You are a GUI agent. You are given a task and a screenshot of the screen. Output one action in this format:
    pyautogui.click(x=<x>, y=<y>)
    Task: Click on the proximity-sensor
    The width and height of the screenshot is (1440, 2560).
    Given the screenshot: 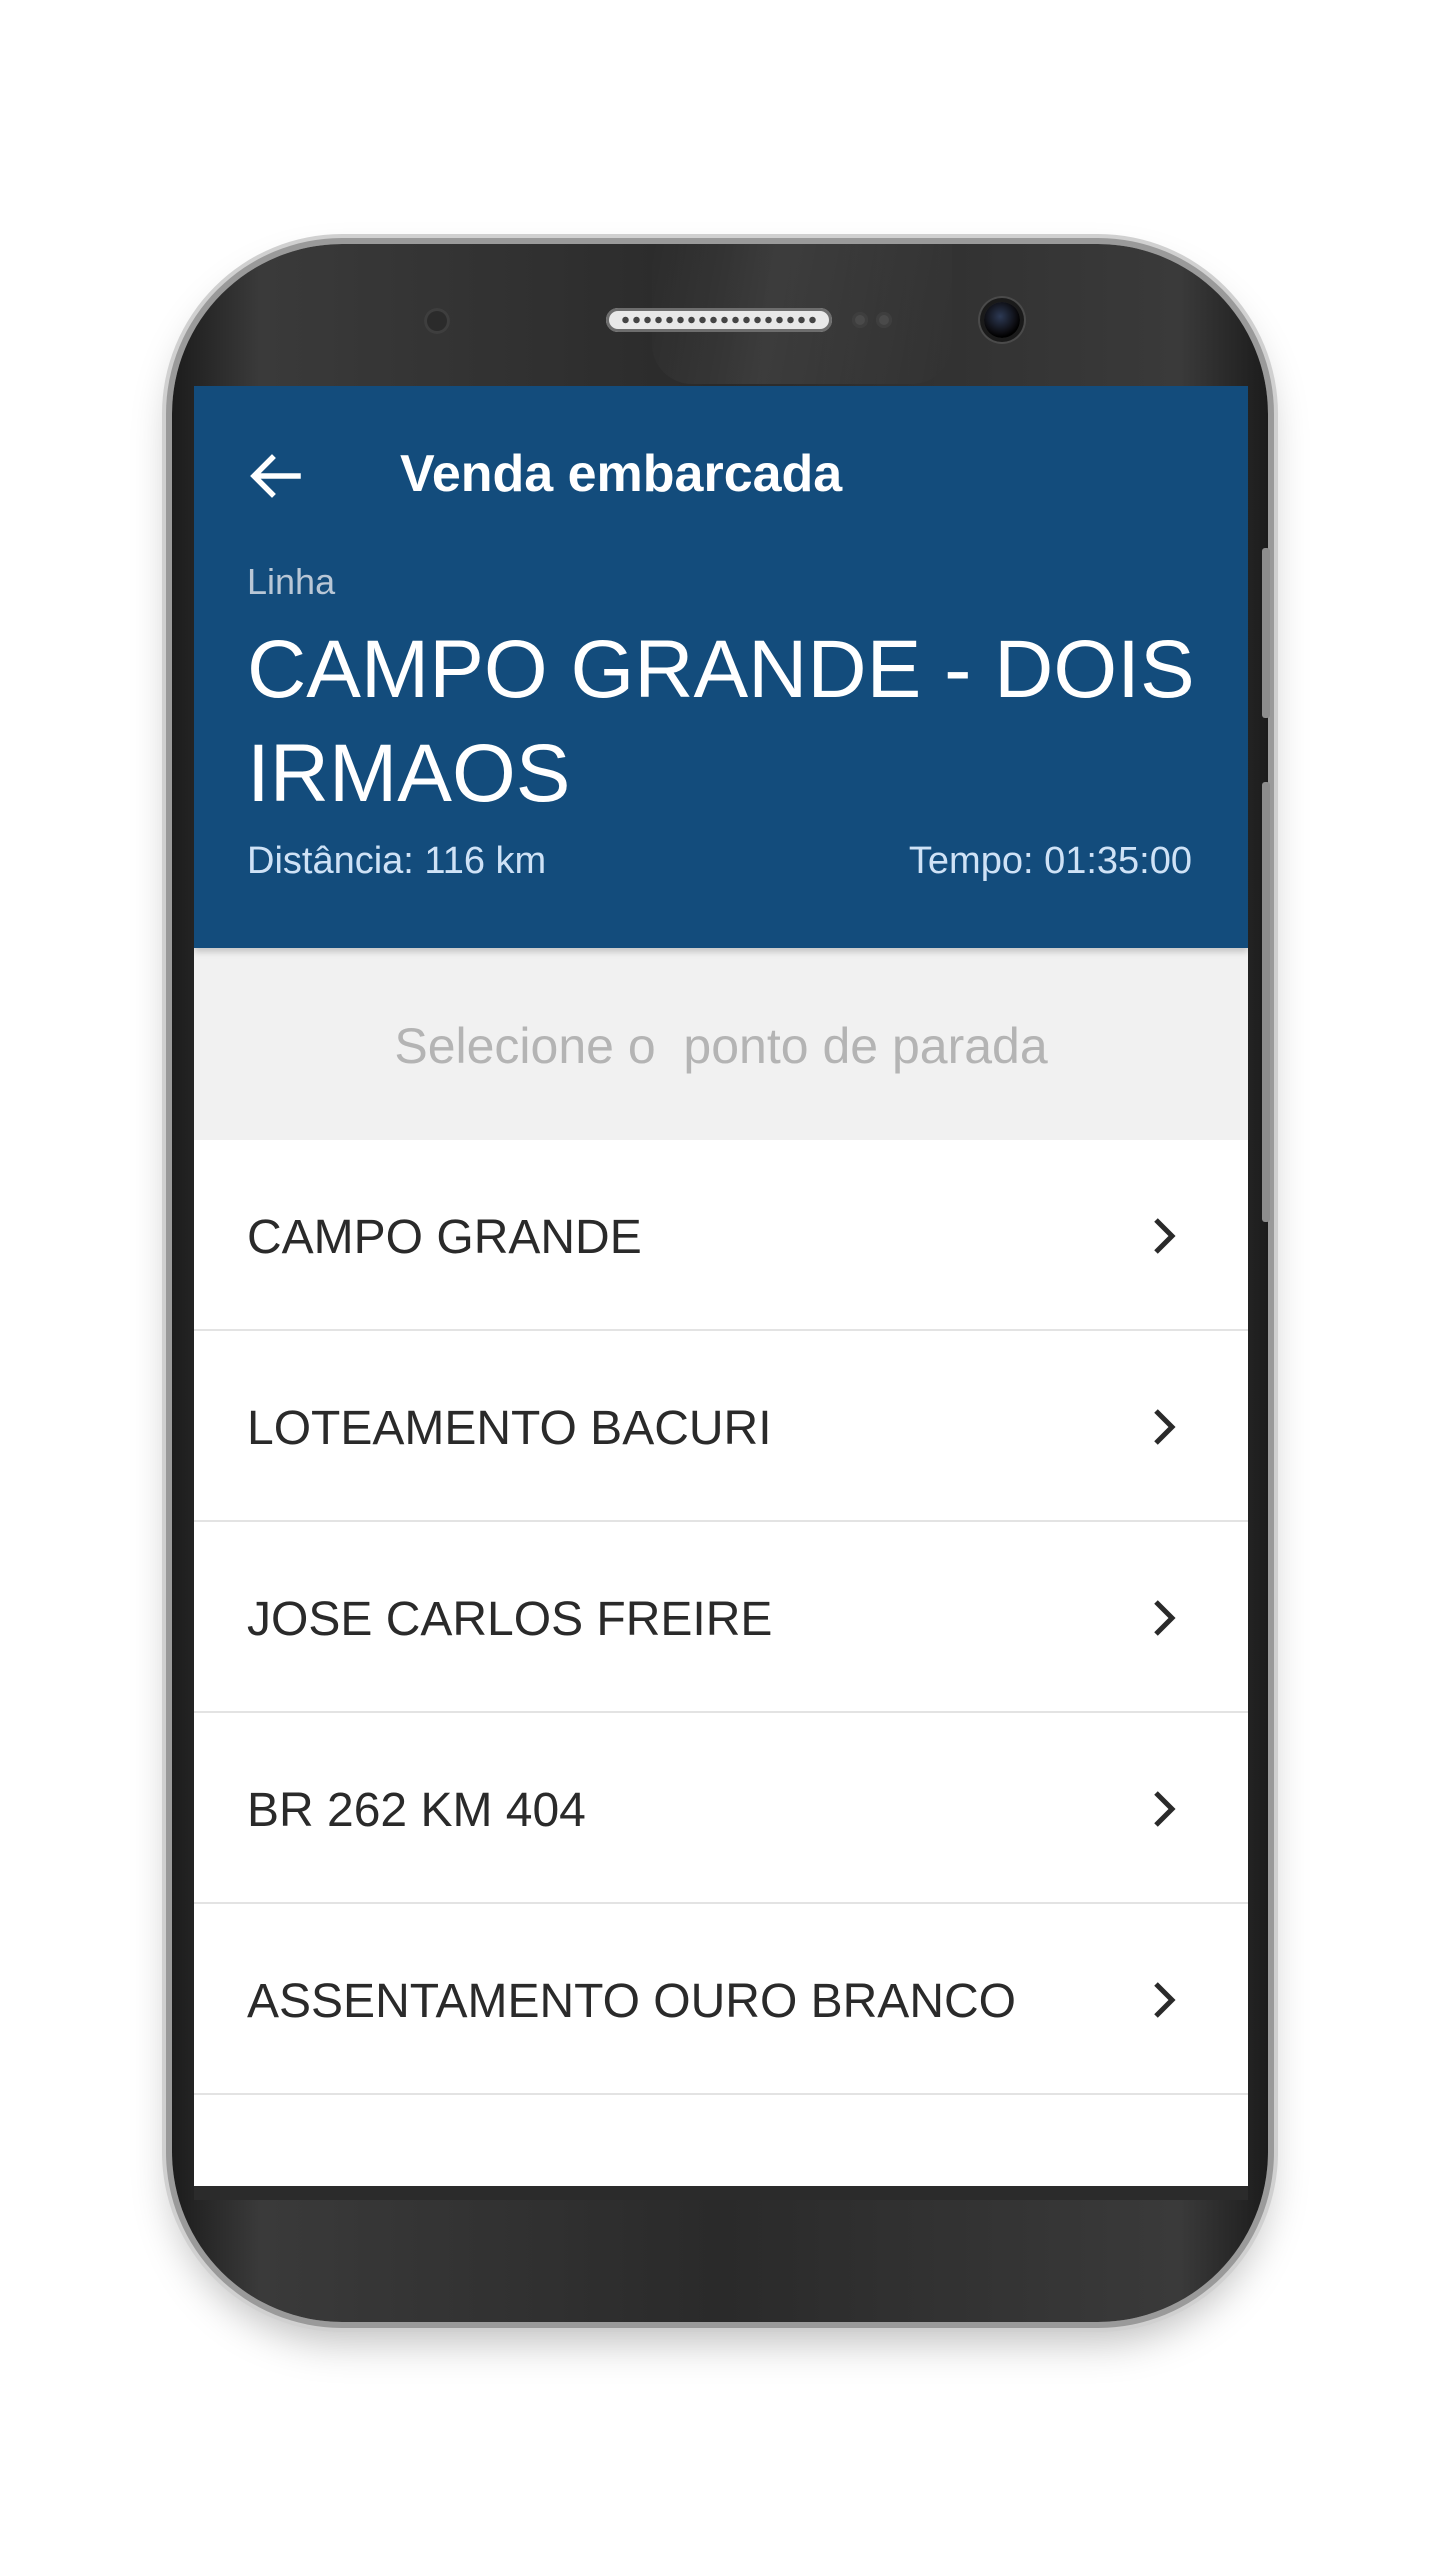 What is the action you would take?
    pyautogui.click(x=437, y=321)
    